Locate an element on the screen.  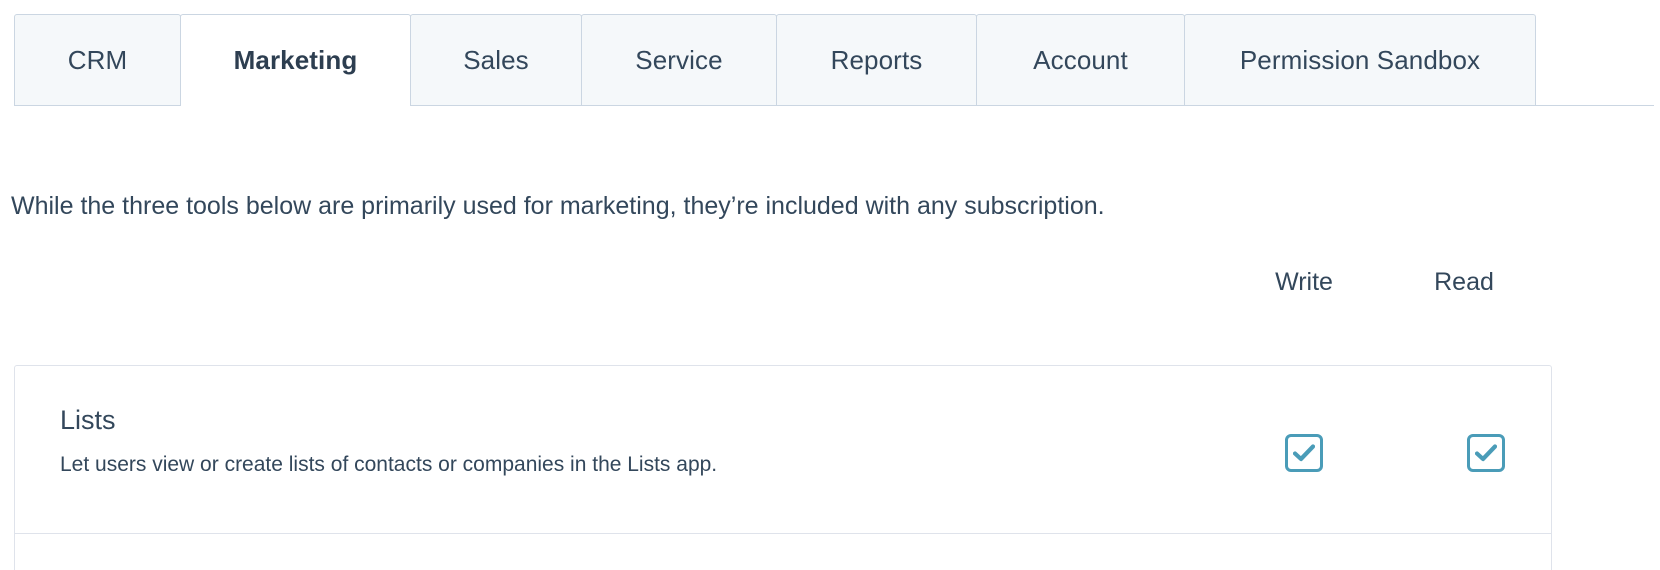
checkbox-lists-read is located at coordinates (1486, 453).